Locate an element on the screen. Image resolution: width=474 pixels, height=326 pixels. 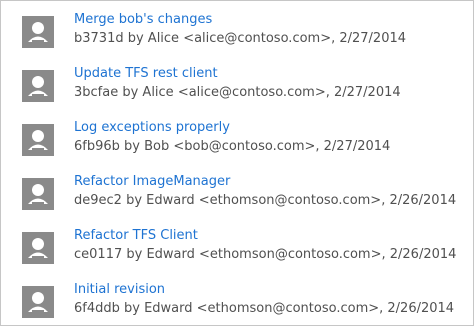
commit-title-link: Refactor TFS Client is located at coordinates (136, 235).